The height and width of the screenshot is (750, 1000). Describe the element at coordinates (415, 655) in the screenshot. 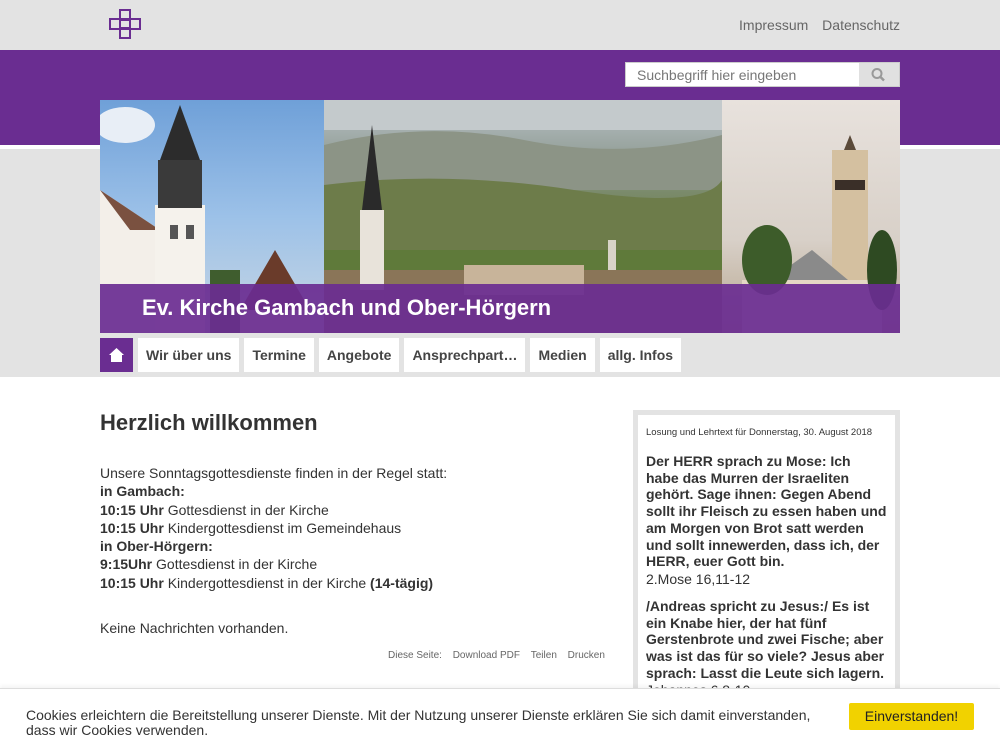

I see `page-actions-label: Diese Seite:` at that location.